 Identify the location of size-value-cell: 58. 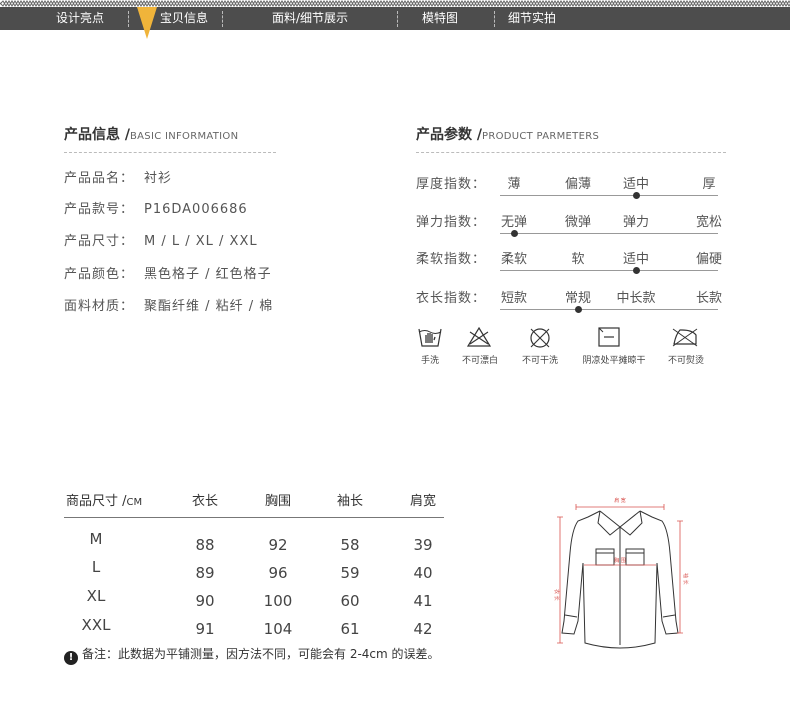
(350, 545).